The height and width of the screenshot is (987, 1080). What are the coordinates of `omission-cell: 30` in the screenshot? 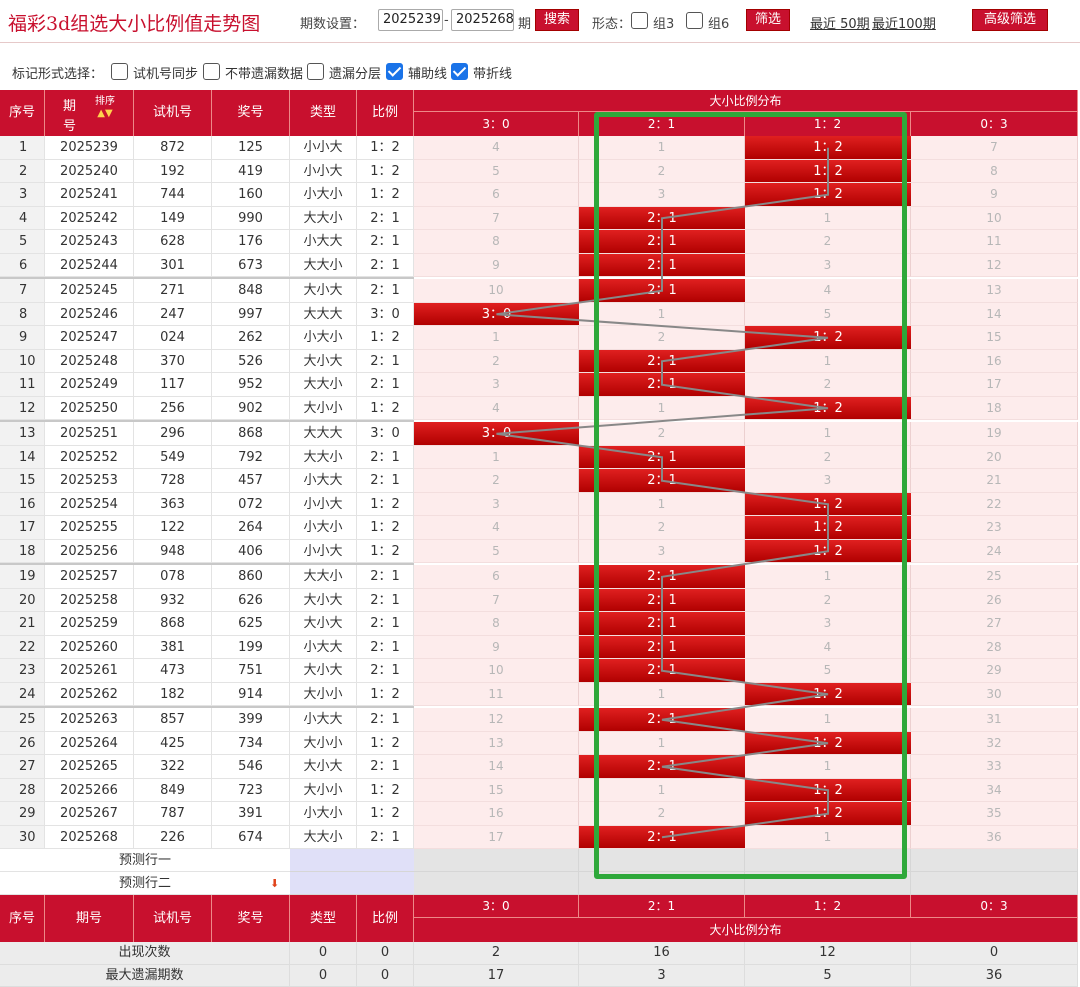 It's located at (994, 695).